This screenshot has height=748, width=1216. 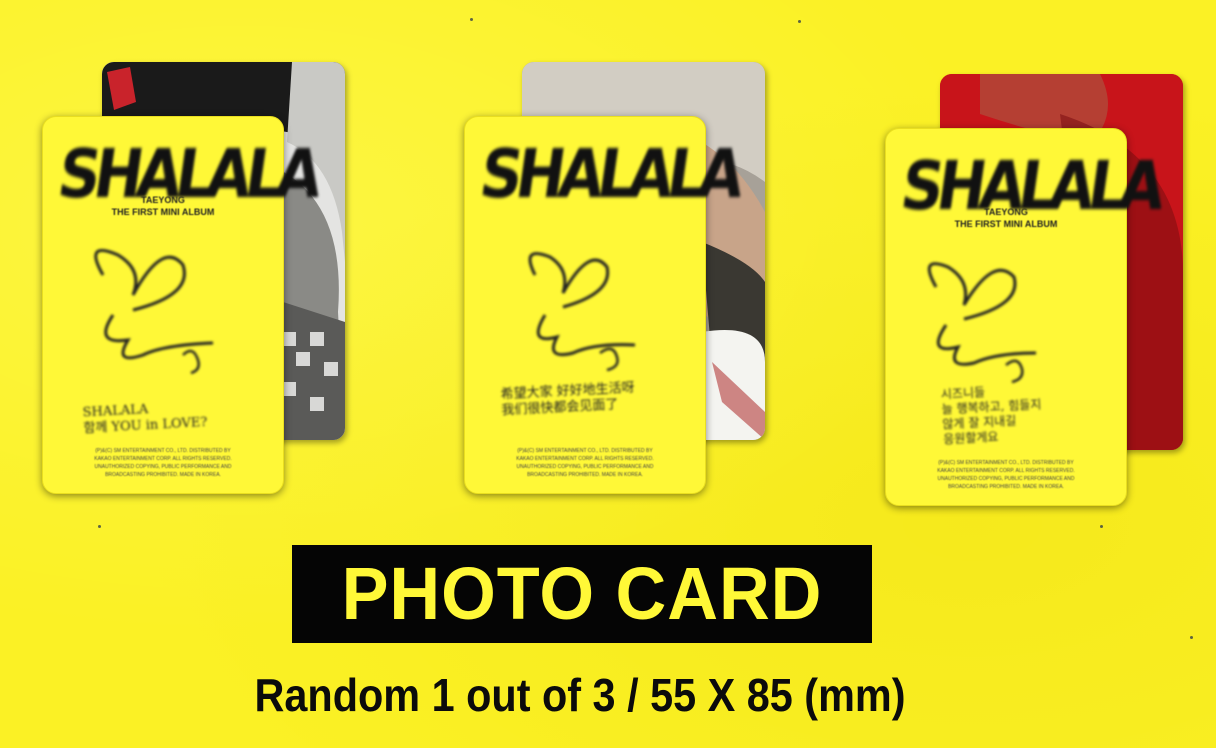 I want to click on photo-card-subtitle: Random 1 out of 3 / 55 X 85 (mm), so click(x=580, y=695).